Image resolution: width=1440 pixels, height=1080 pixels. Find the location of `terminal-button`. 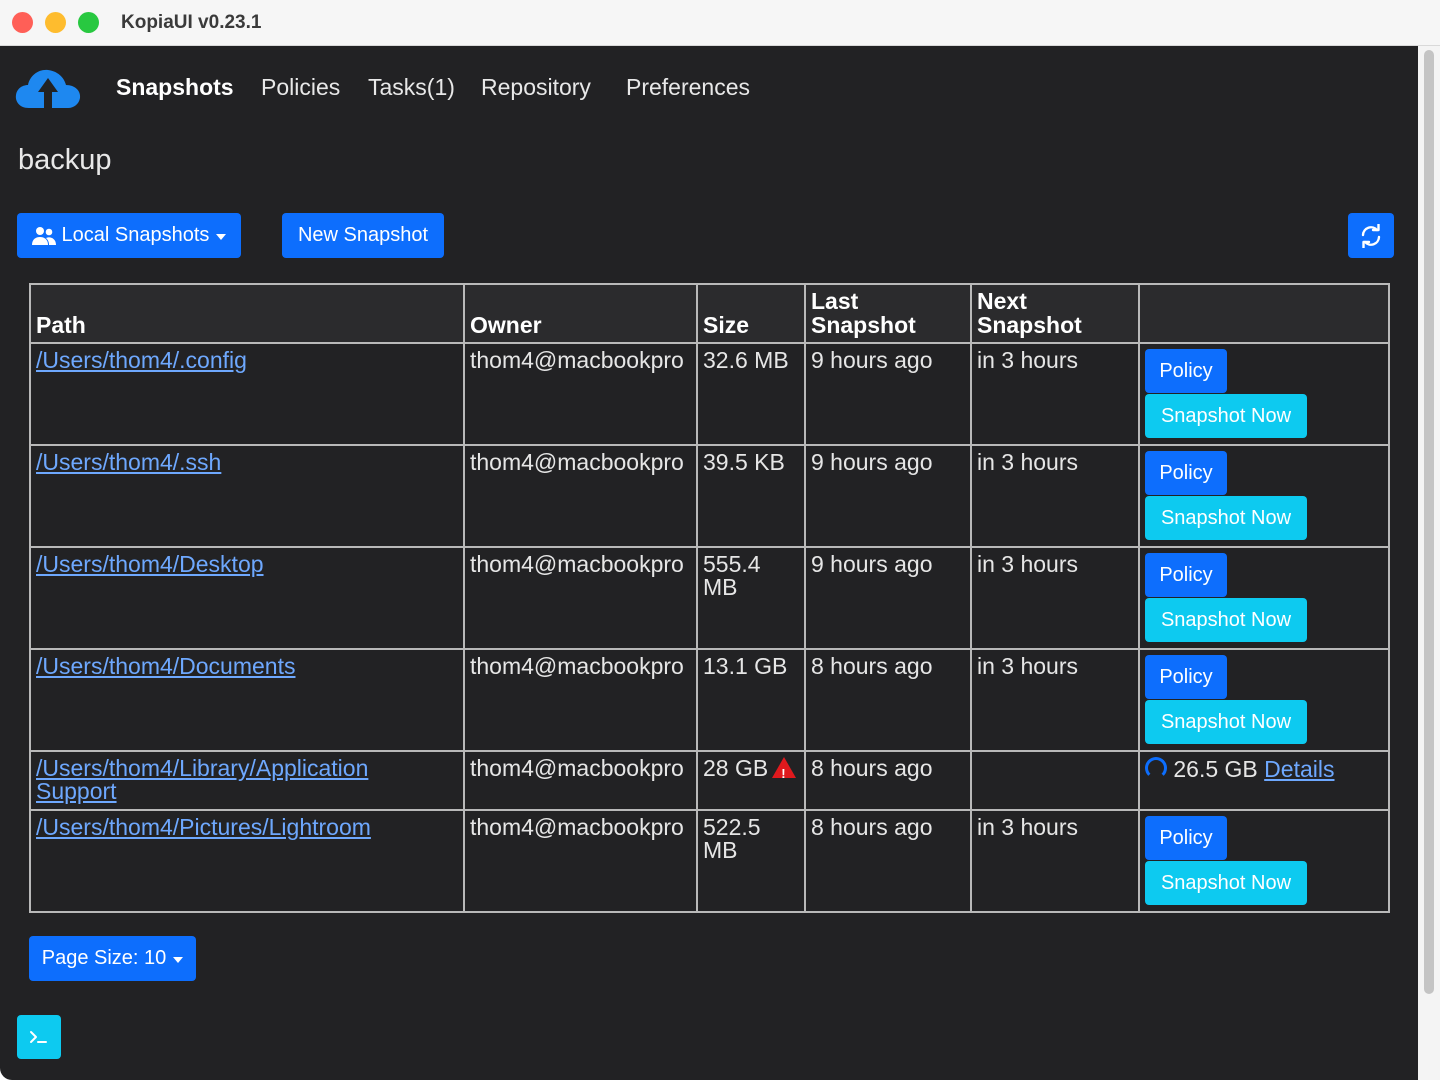

terminal-button is located at coordinates (39, 1037).